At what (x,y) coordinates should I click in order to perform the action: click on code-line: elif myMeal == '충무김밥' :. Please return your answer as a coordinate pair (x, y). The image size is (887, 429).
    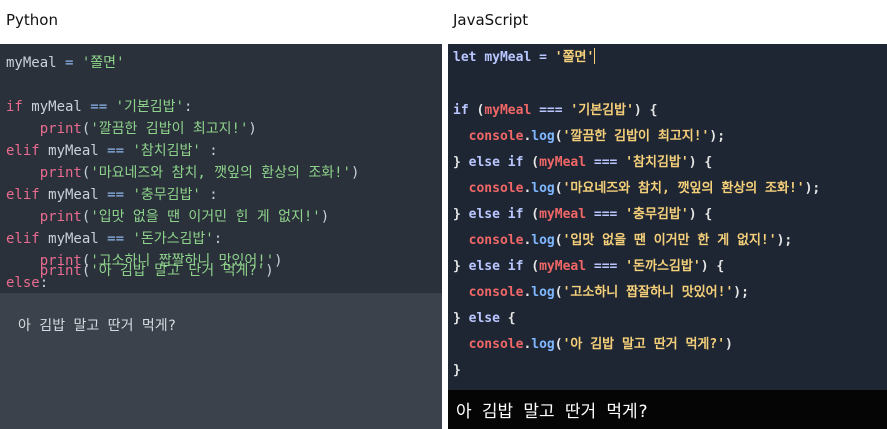
    Looking at the image, I should click on (112, 195).